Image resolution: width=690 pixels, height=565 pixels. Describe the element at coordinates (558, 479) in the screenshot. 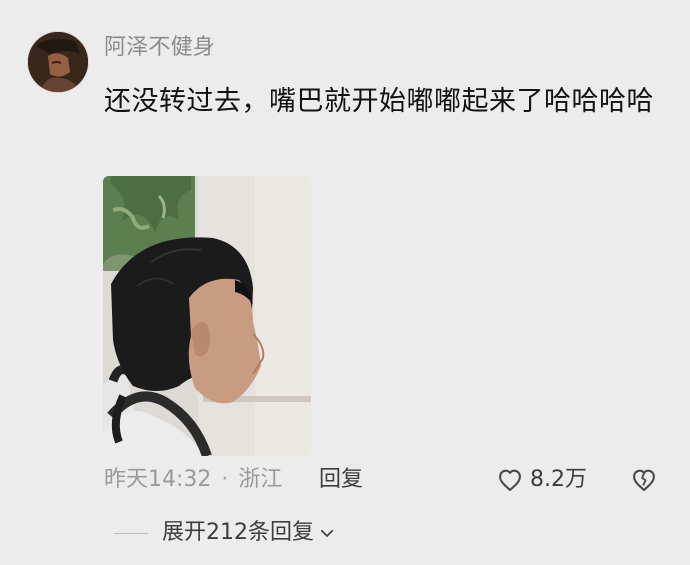

I see `like-count: 8.2万` at that location.